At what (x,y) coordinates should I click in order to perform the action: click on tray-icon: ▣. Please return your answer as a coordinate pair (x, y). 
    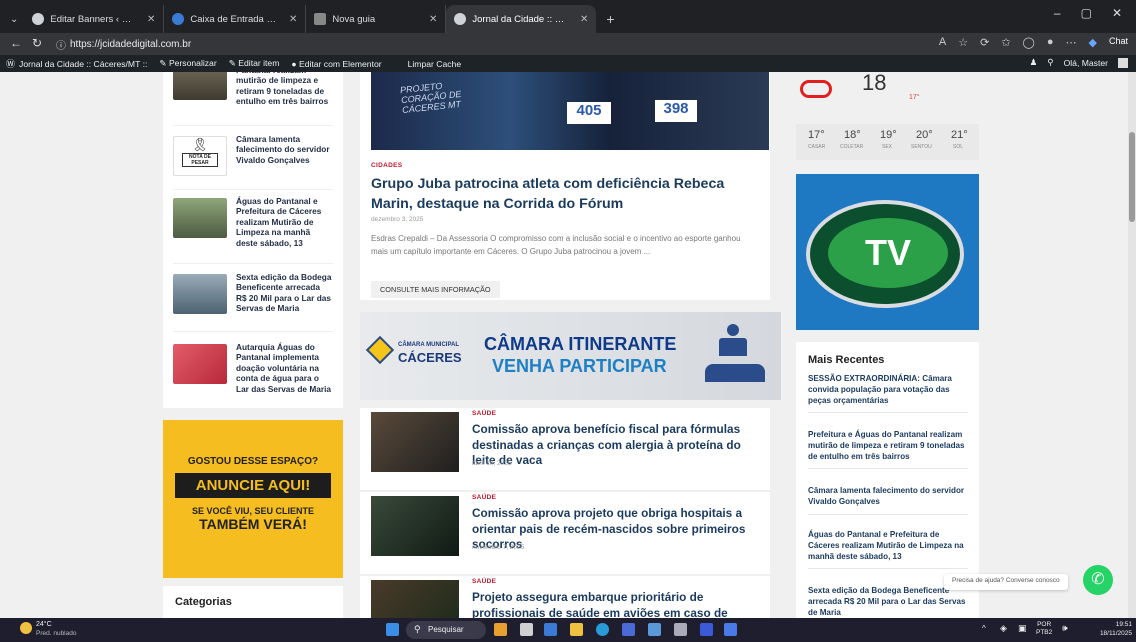
    Looking at the image, I should click on (1022, 628).